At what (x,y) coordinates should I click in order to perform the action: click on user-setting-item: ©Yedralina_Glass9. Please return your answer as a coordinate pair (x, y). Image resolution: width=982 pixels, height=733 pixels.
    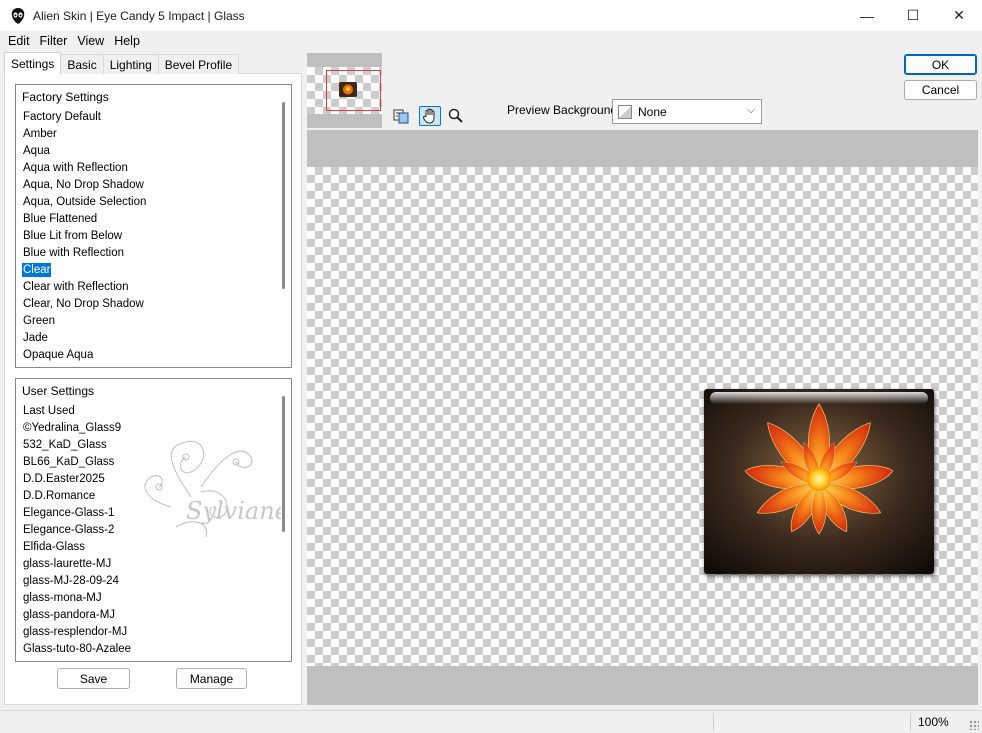
    Looking at the image, I should click on (153, 428).